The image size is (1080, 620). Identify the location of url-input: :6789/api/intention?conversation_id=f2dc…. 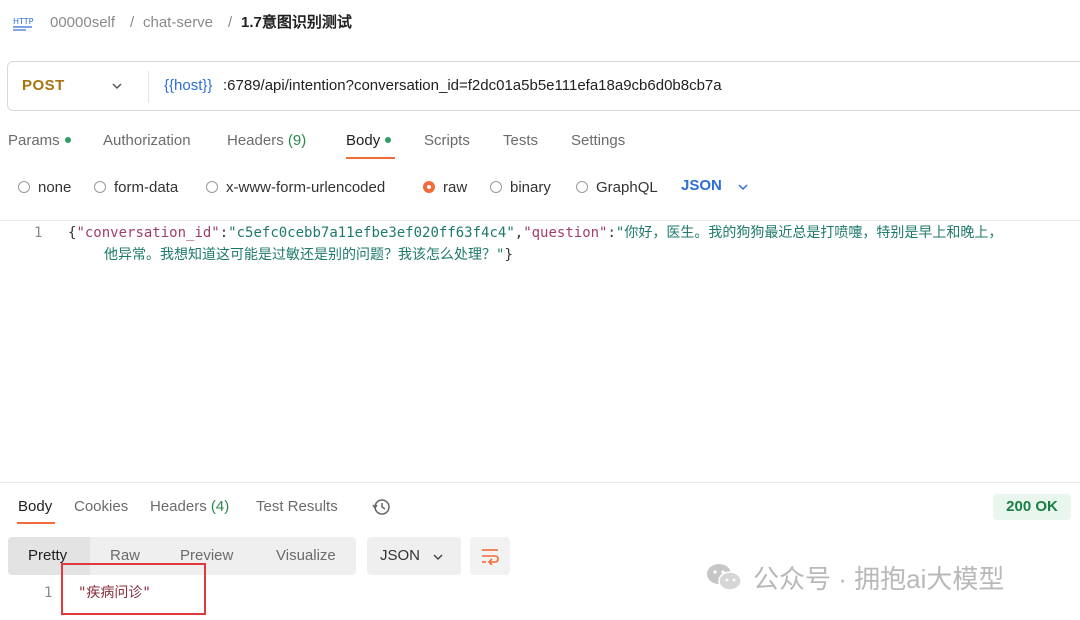
(472, 85).